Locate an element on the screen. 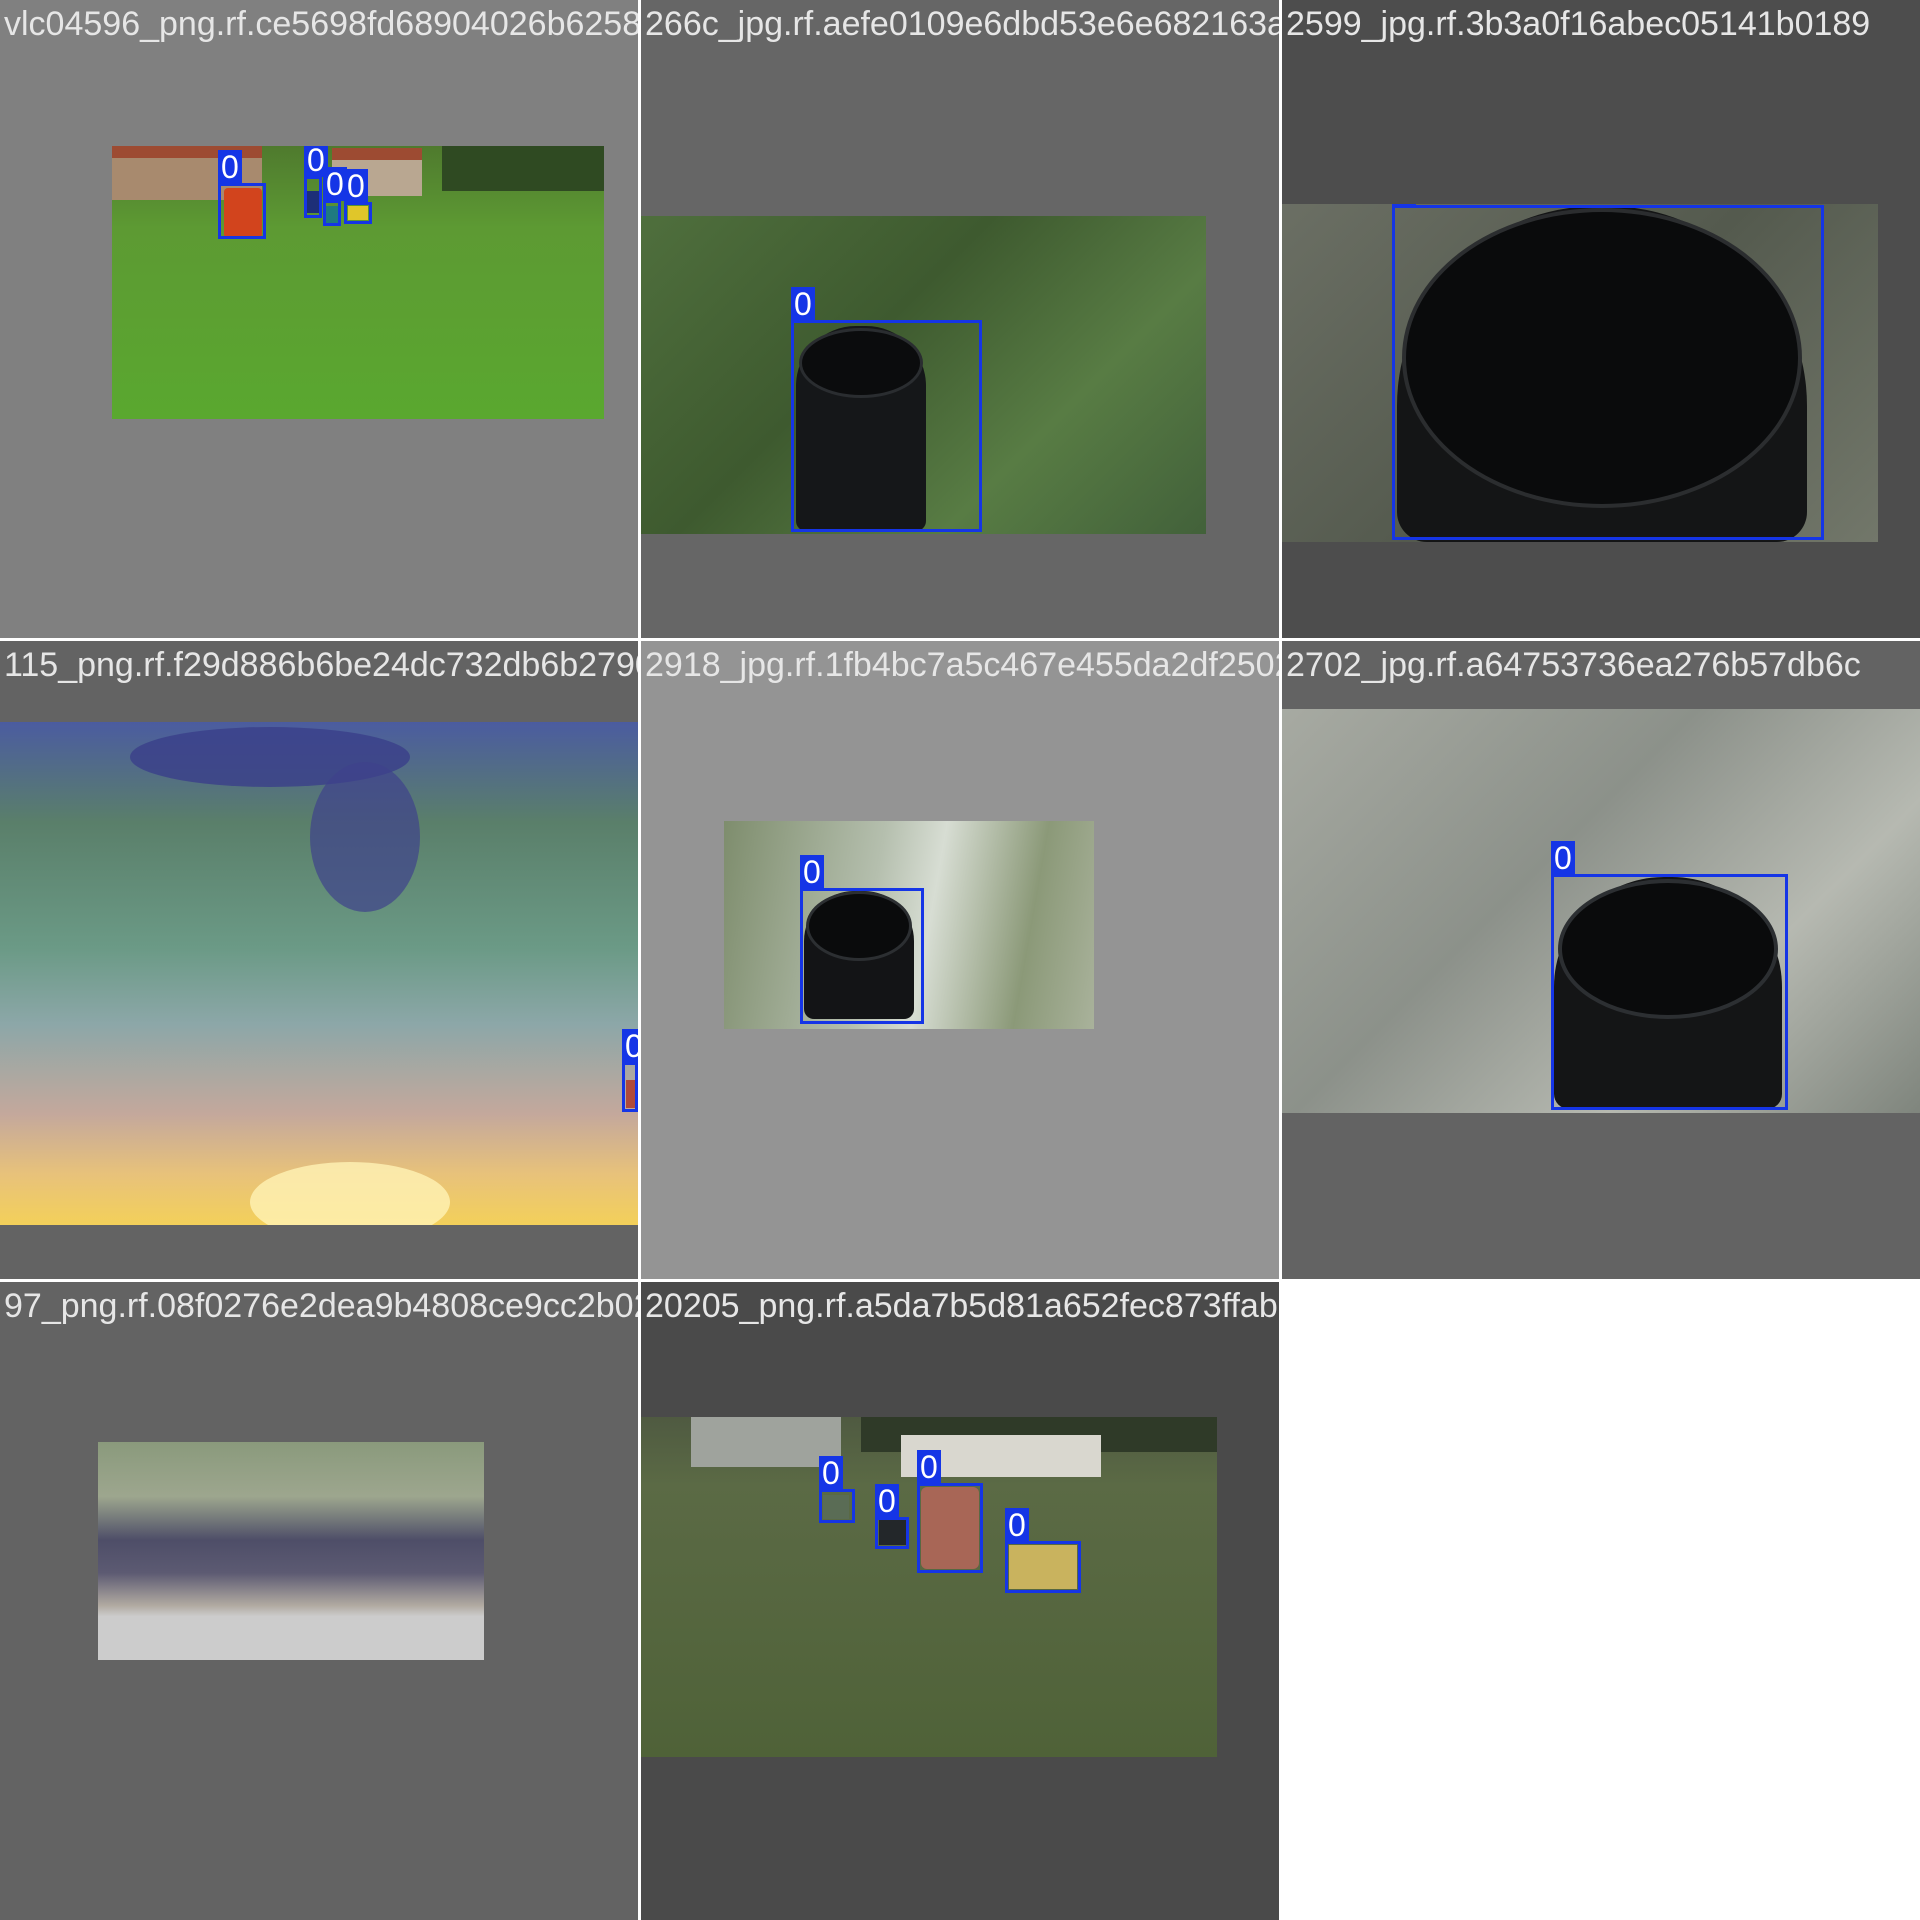  tile-5-filename: 2918_jpg.rf.1fb4bc7a5c467e455da2df250208 is located at coordinates (962, 665).